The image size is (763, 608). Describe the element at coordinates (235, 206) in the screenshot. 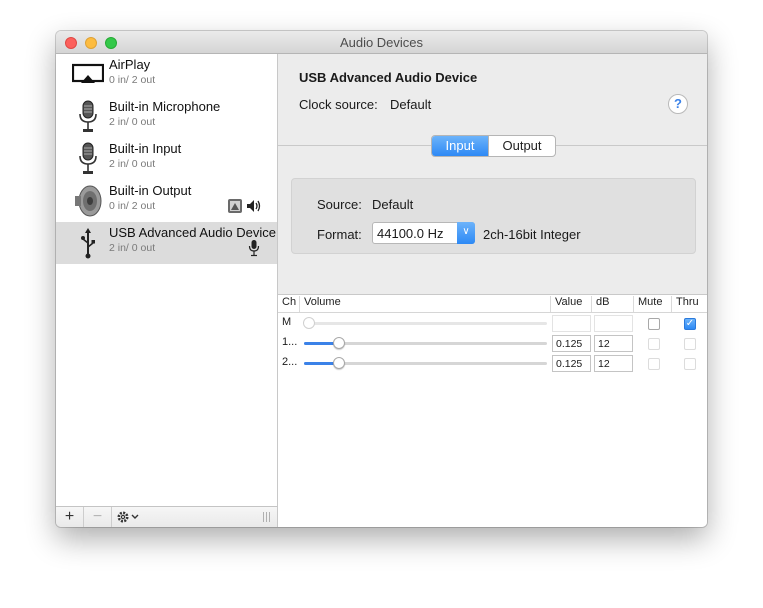

I see `finder-system-icon` at that location.